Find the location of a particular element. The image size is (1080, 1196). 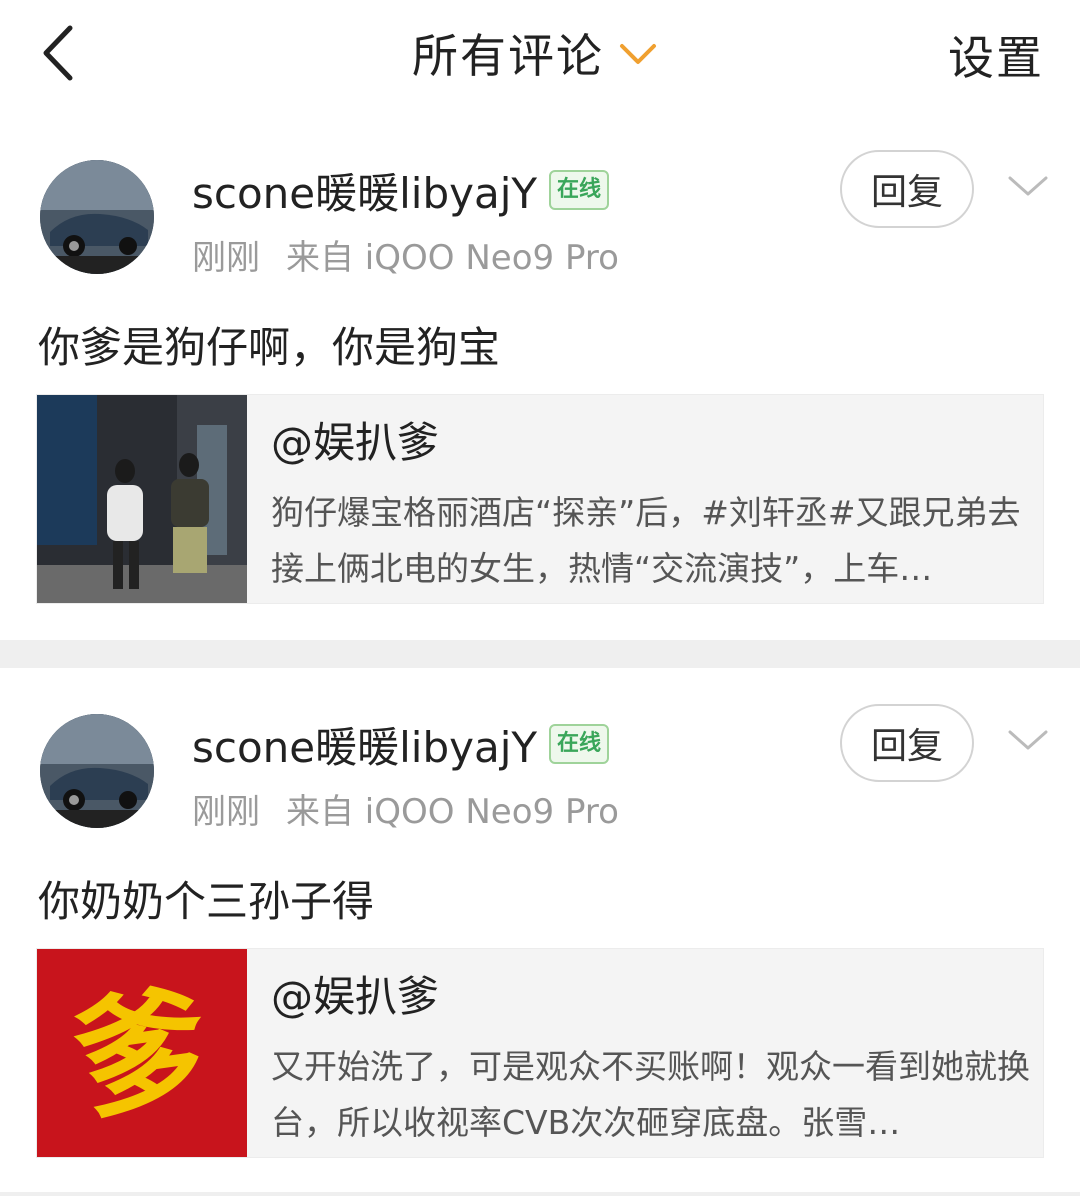

back-arrow-icon is located at coordinates (60, 53).